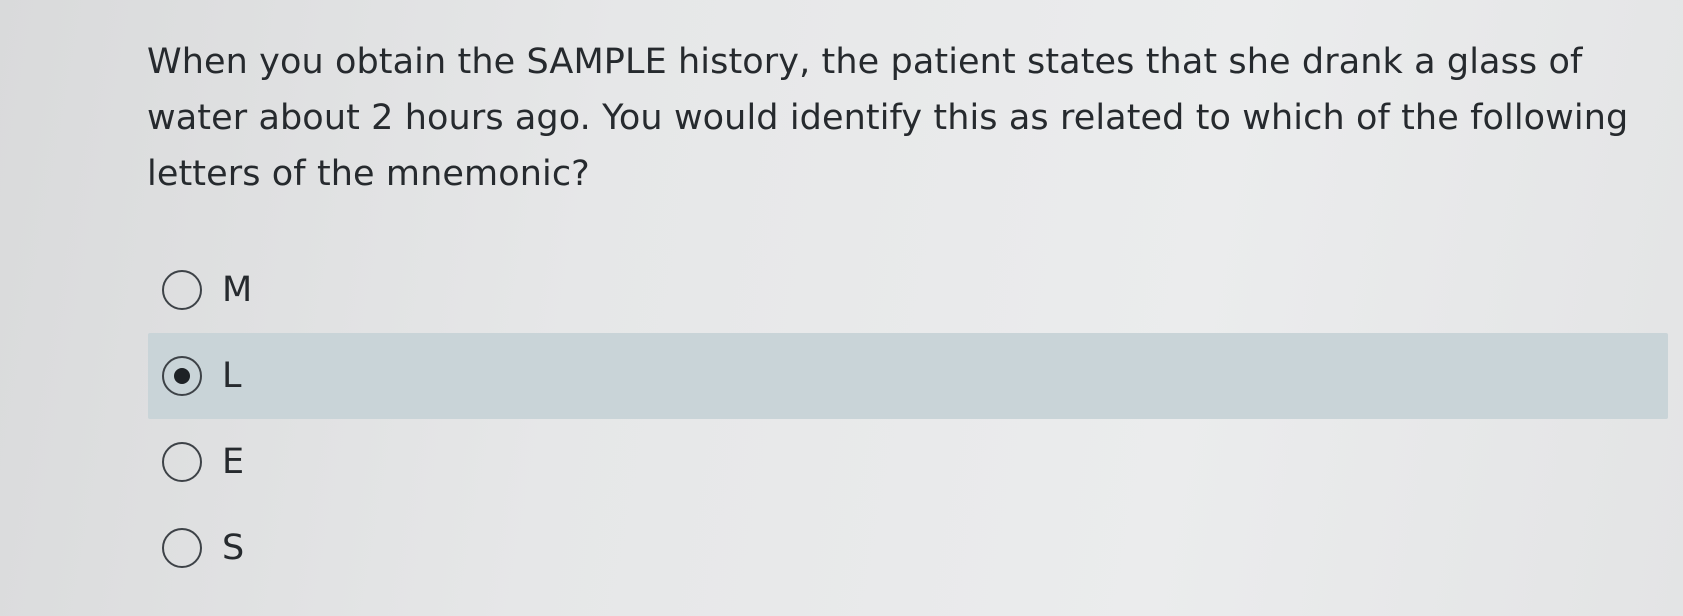 The width and height of the screenshot is (1683, 616). I want to click on option-m: M, so click(908, 290).